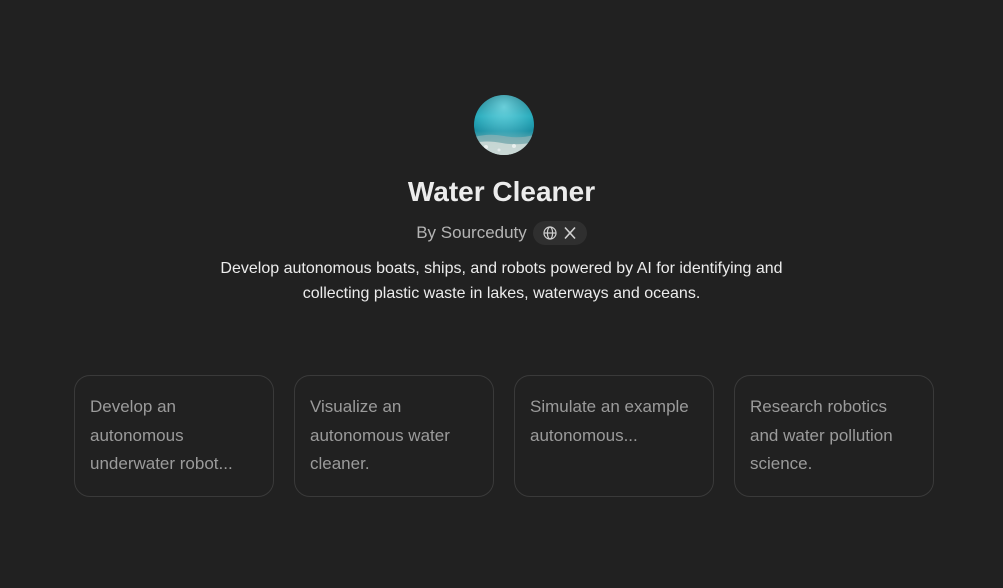  Describe the element at coordinates (501, 191) in the screenshot. I see `gpt-title: Water Cleaner` at that location.